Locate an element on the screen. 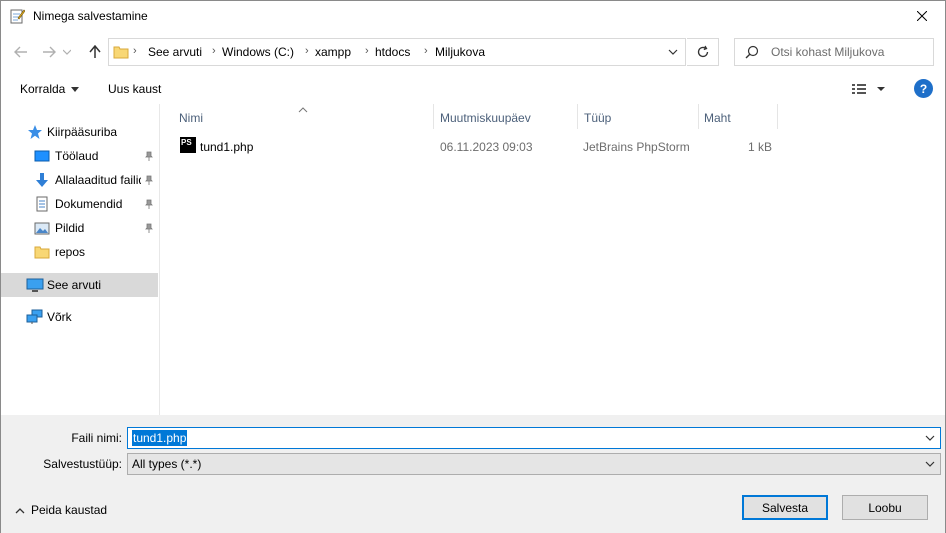 The image size is (946, 533). up-button is located at coordinates (95, 52).